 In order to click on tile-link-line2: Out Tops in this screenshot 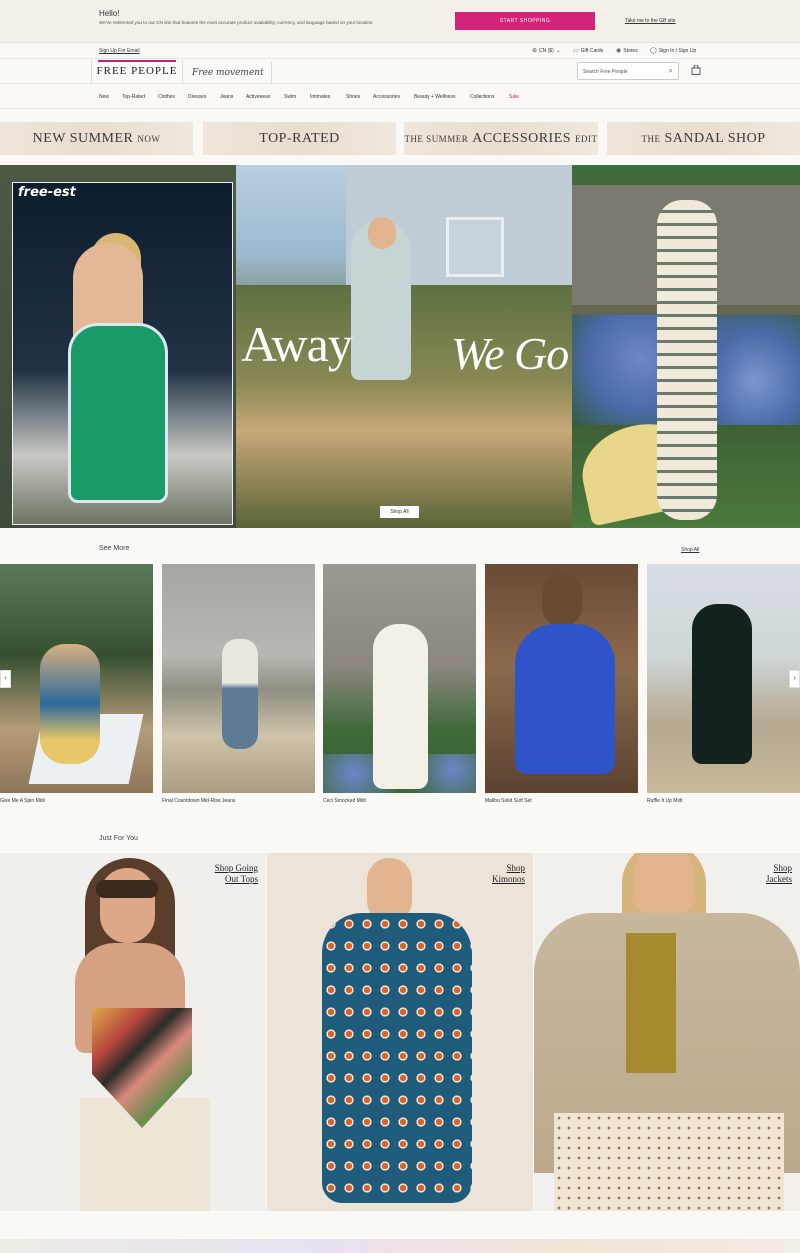, I will do `click(241, 879)`.